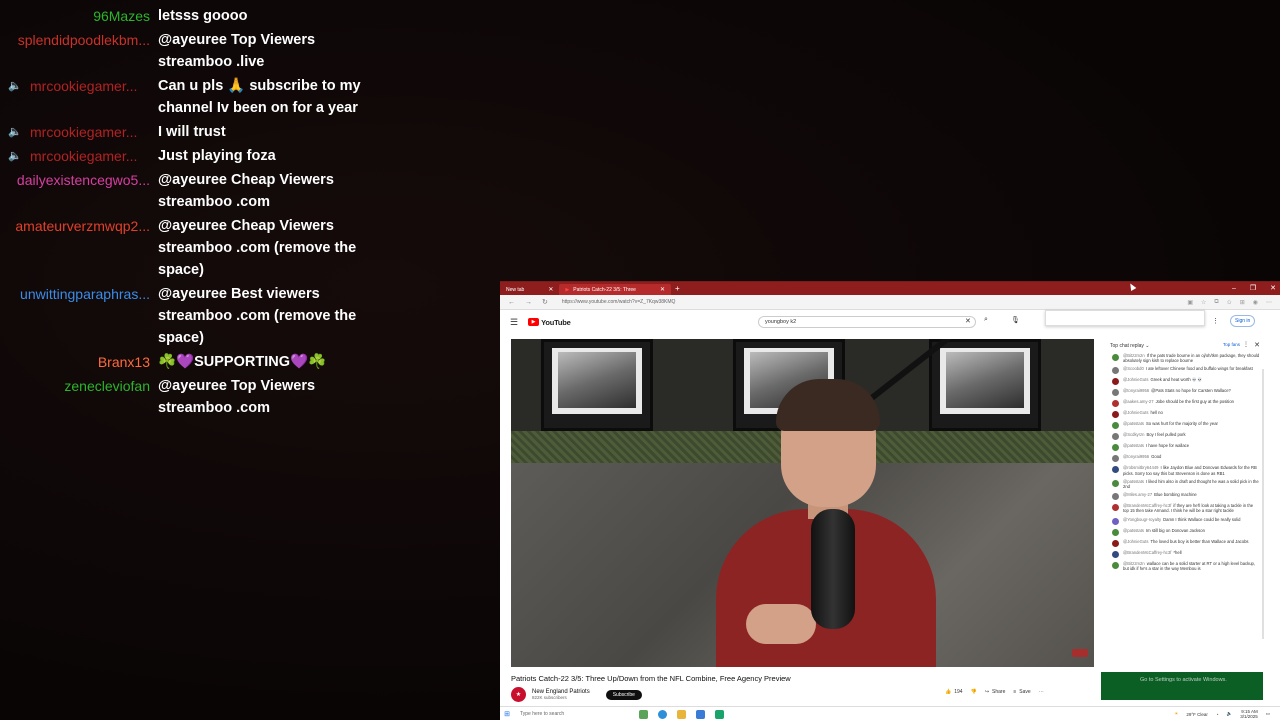 This screenshot has height=720, width=1280. What do you see at coordinates (1203, 302) in the screenshot?
I see `star-icon: ☆` at bounding box center [1203, 302].